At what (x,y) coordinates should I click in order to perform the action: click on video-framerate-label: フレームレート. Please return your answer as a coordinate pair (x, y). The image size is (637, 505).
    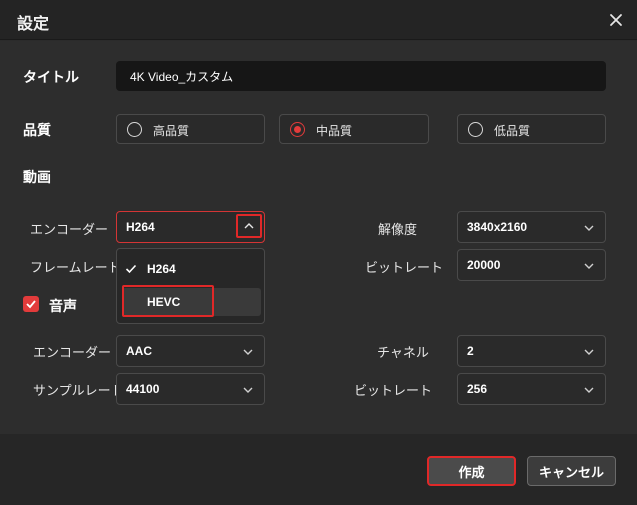
    Looking at the image, I should click on (75, 267).